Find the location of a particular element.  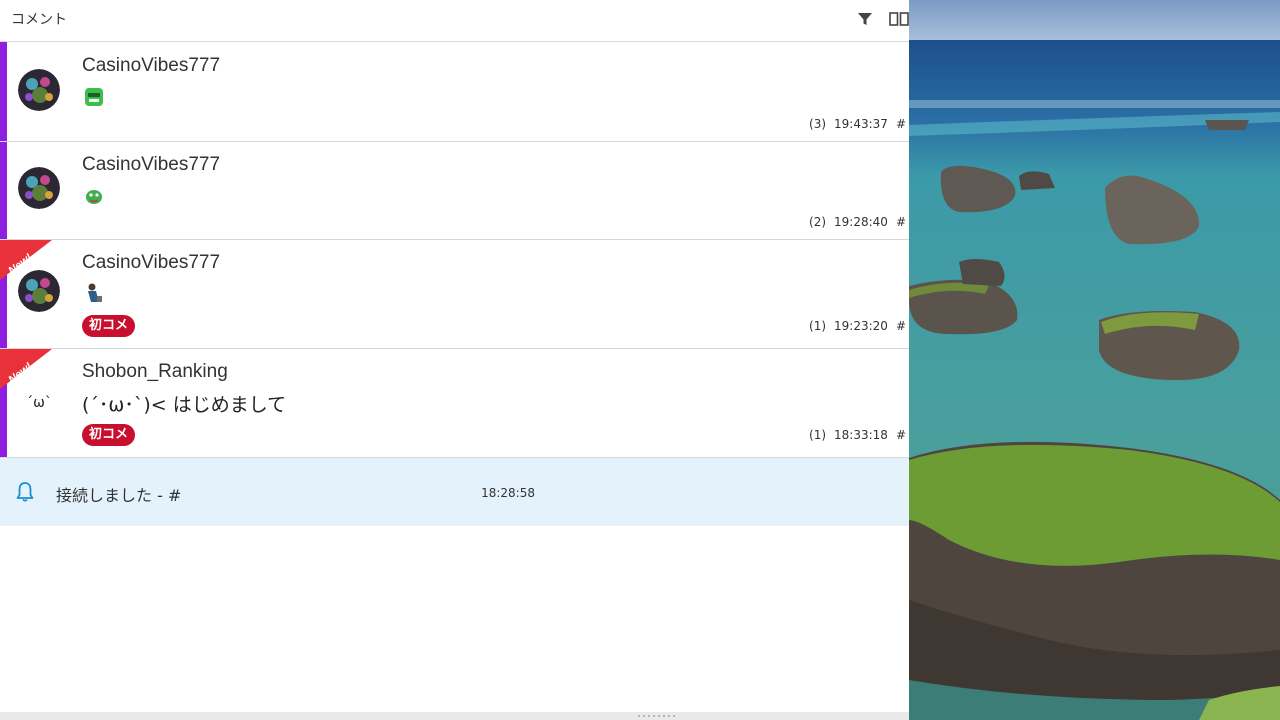

comment-item: CasinoVibes777 (2) 19:28:40 # is located at coordinates (454, 191).